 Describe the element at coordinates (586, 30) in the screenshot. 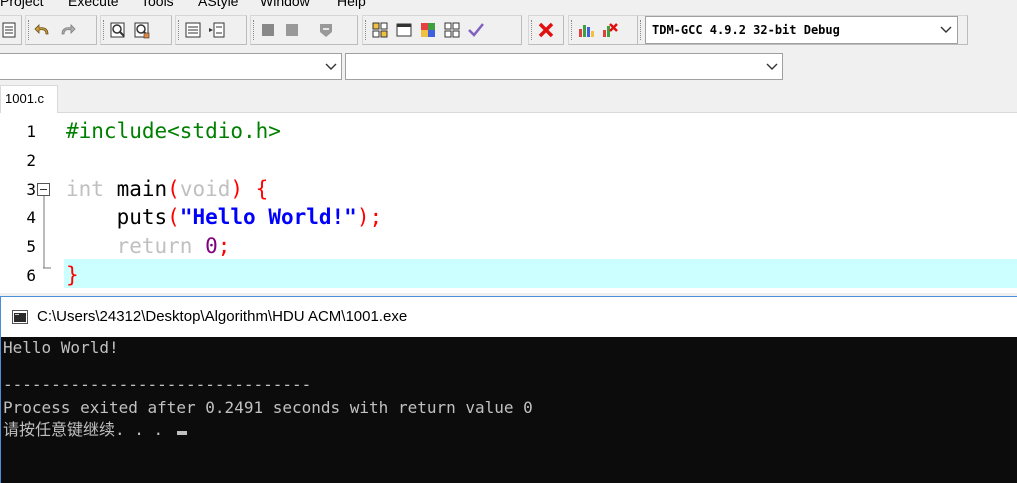

I see `profile-chart-icon` at that location.